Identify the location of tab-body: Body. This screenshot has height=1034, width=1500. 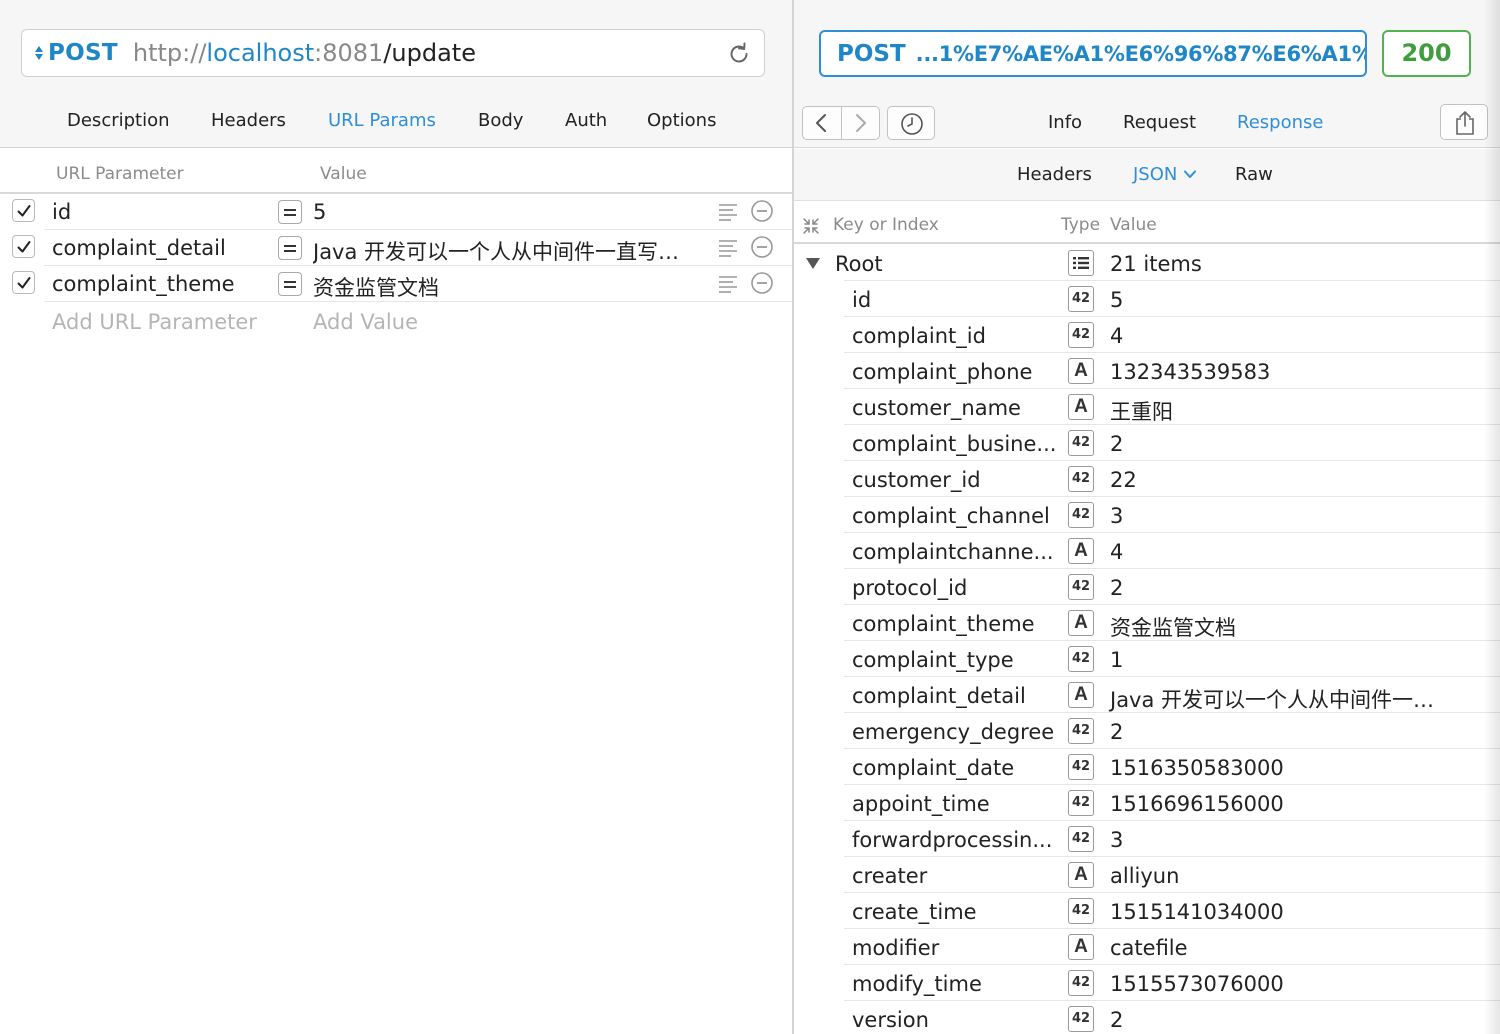
(500, 120).